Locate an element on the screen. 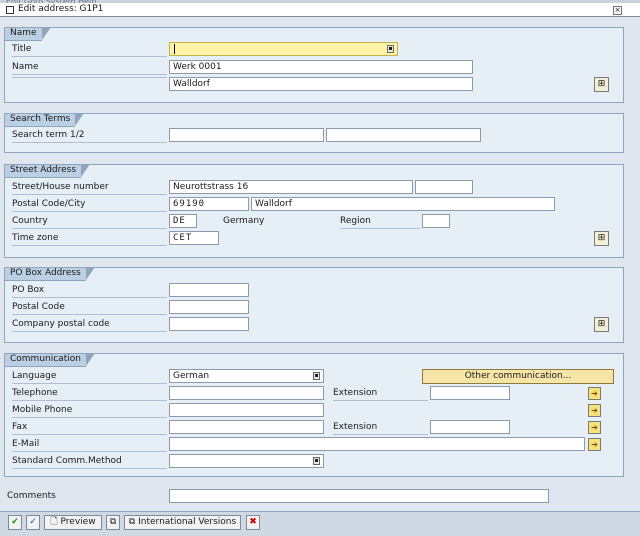 The height and width of the screenshot is (536, 640). fax-extension-field is located at coordinates (470, 427).